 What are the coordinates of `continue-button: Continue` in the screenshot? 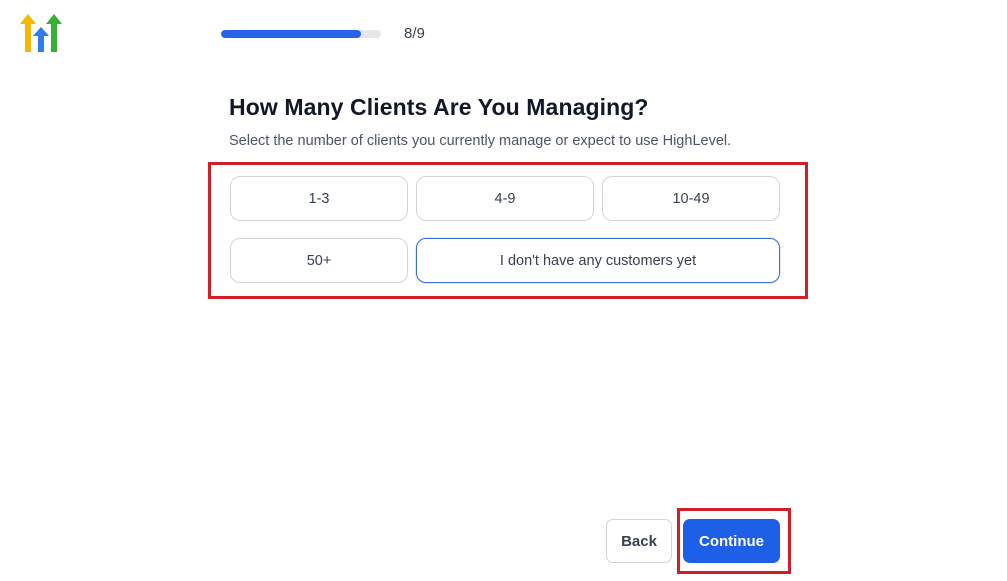 It's located at (731, 541).